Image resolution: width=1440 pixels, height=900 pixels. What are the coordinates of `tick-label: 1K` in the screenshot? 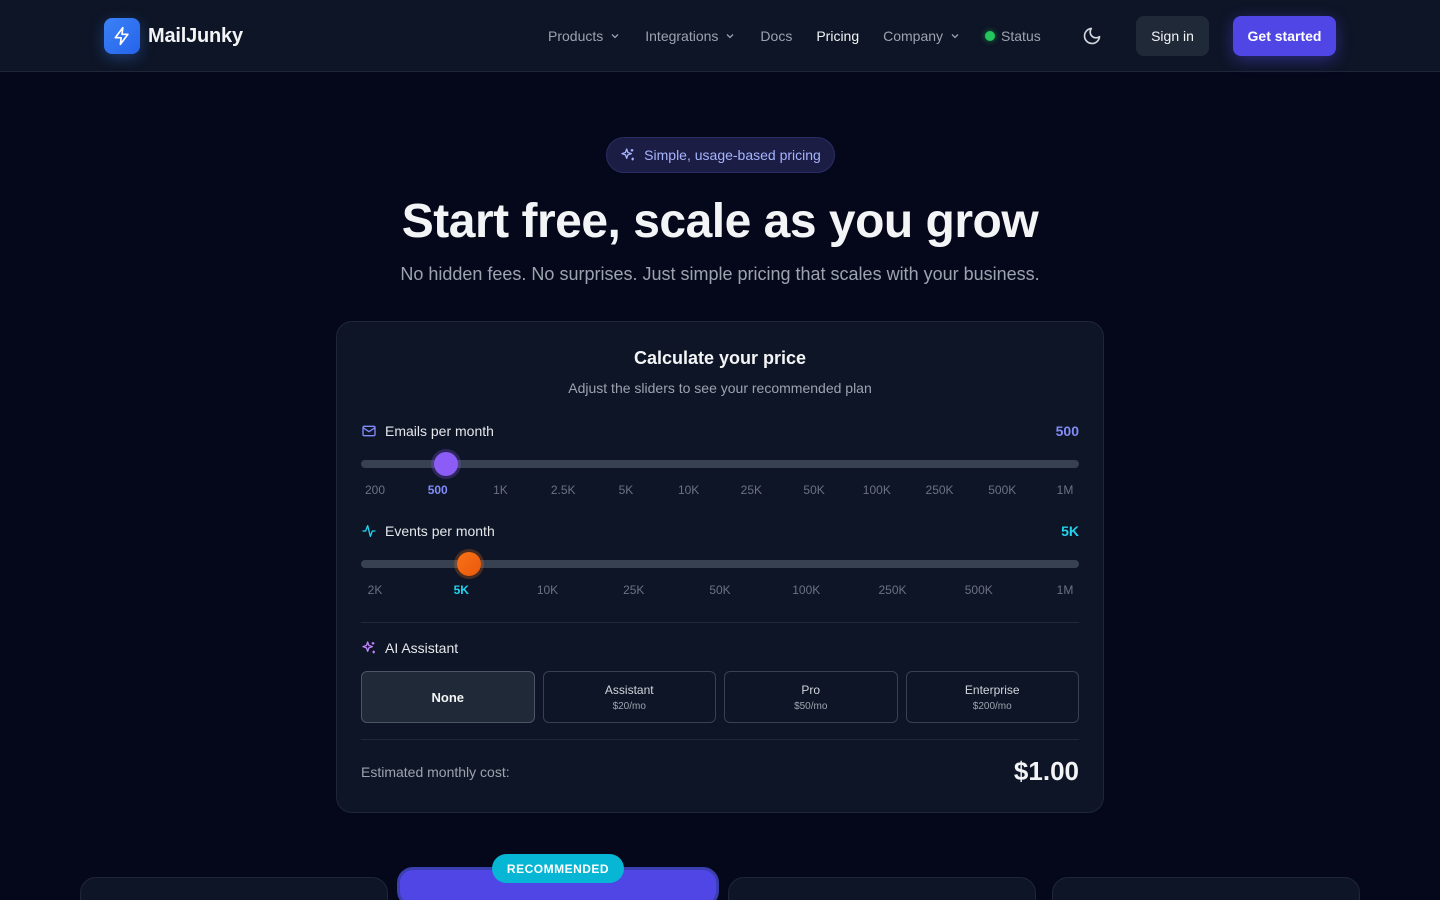 It's located at (500, 490).